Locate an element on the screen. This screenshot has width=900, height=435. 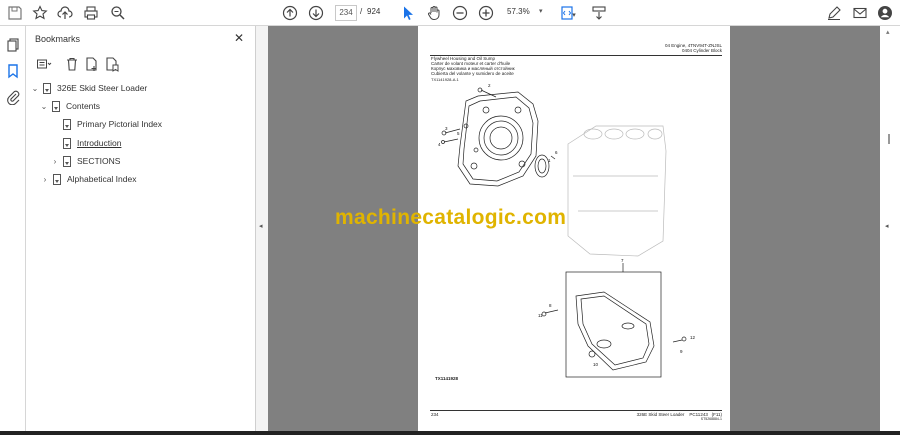
select-arrow-icon is located at coordinates (408, 13).